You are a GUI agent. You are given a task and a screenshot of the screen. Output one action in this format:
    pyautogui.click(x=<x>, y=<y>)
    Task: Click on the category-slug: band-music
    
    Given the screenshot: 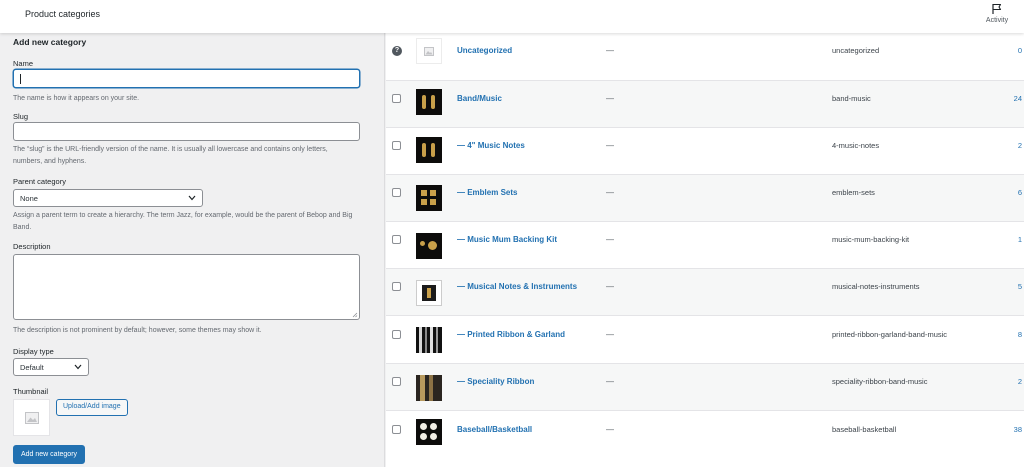 What is the action you would take?
    pyautogui.click(x=851, y=98)
    